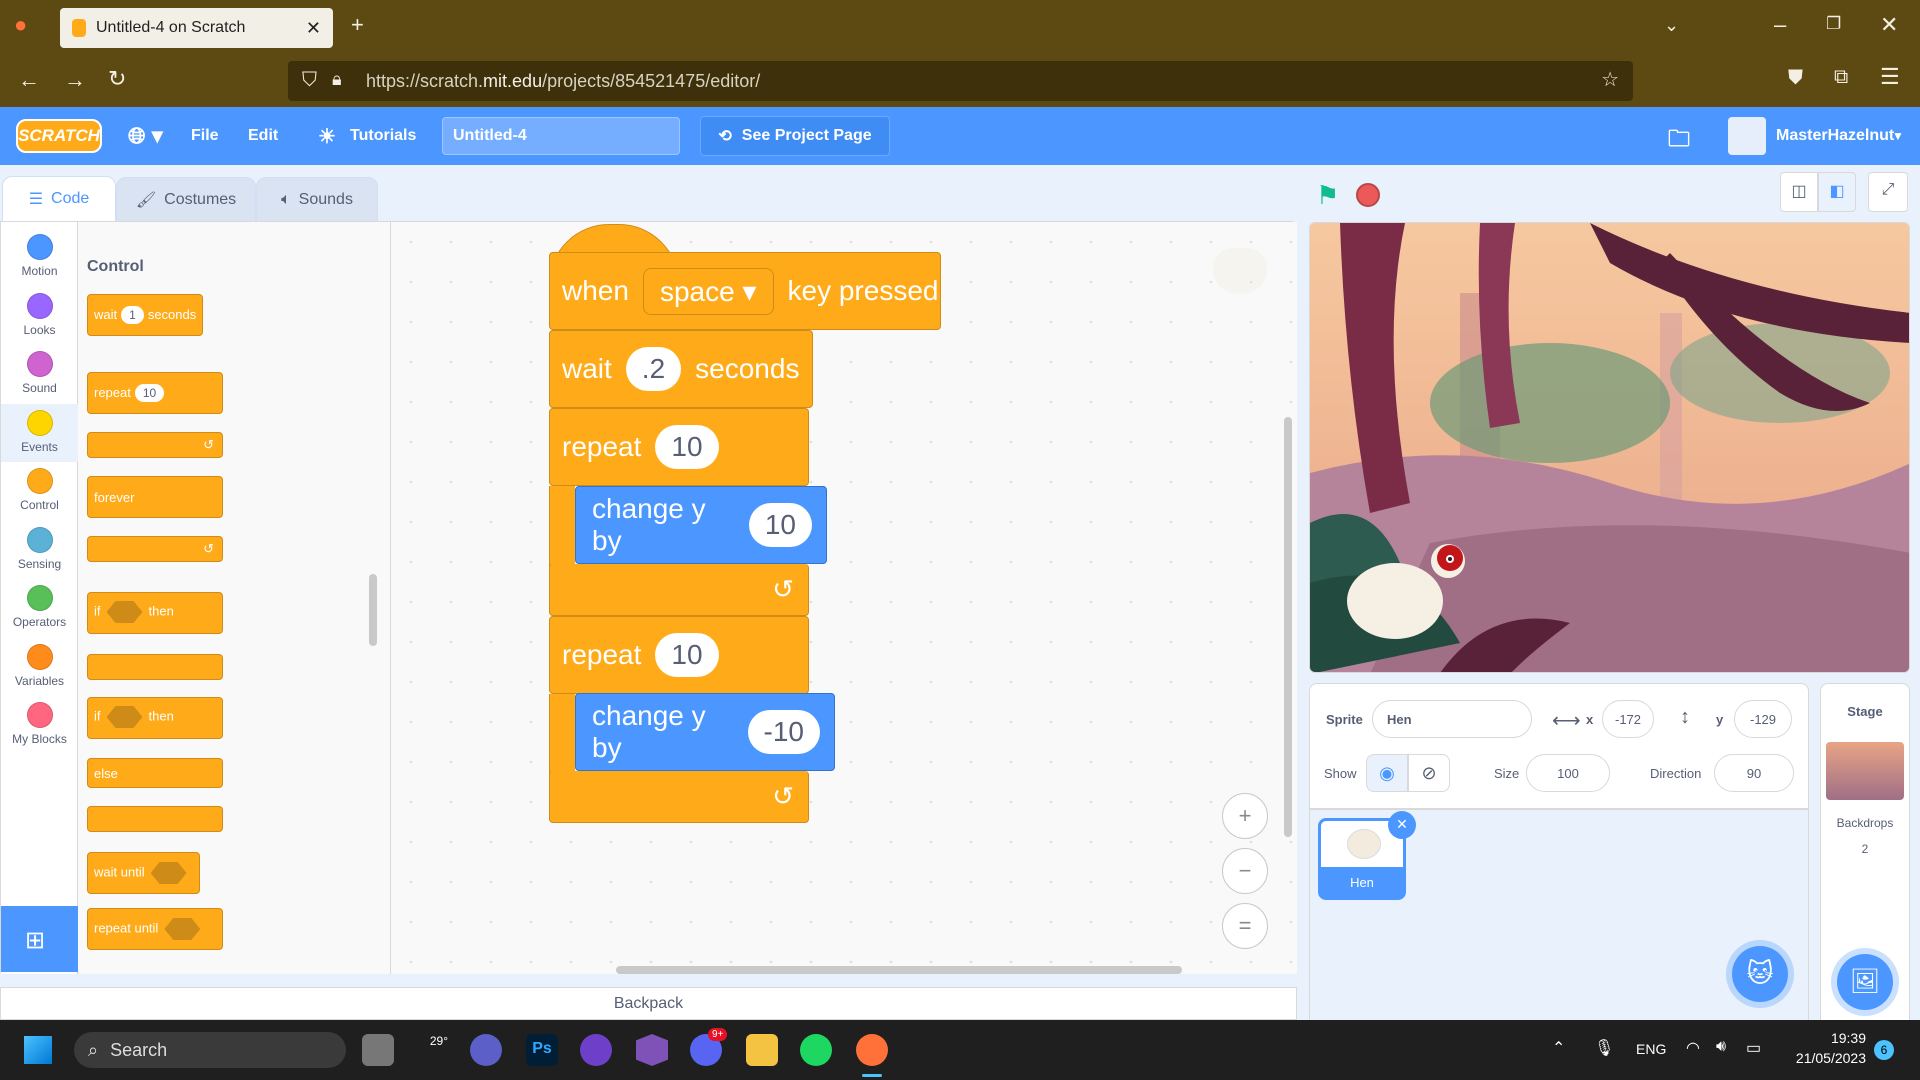 This screenshot has height=1080, width=1920. What do you see at coordinates (1747, 136) in the screenshot?
I see `avatar` at bounding box center [1747, 136].